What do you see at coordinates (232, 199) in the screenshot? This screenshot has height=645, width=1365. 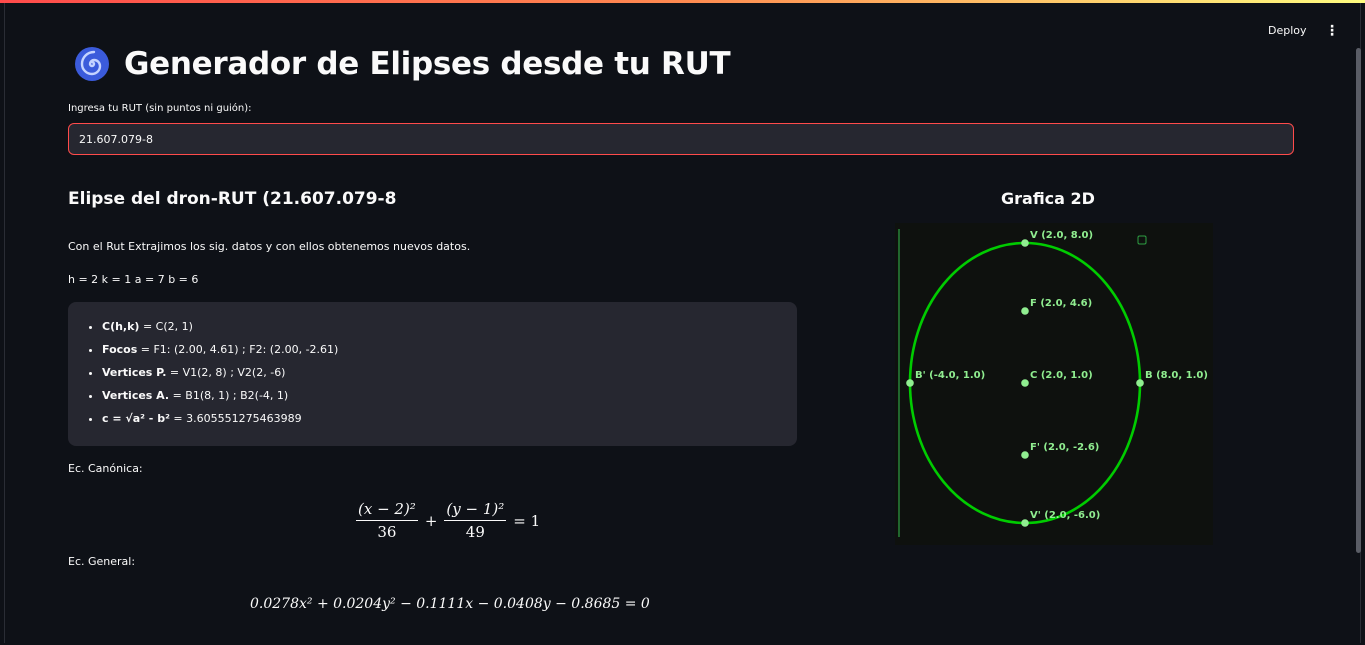 I see `result-heading: Elipse del dron-RUT (21.607.079-8` at bounding box center [232, 199].